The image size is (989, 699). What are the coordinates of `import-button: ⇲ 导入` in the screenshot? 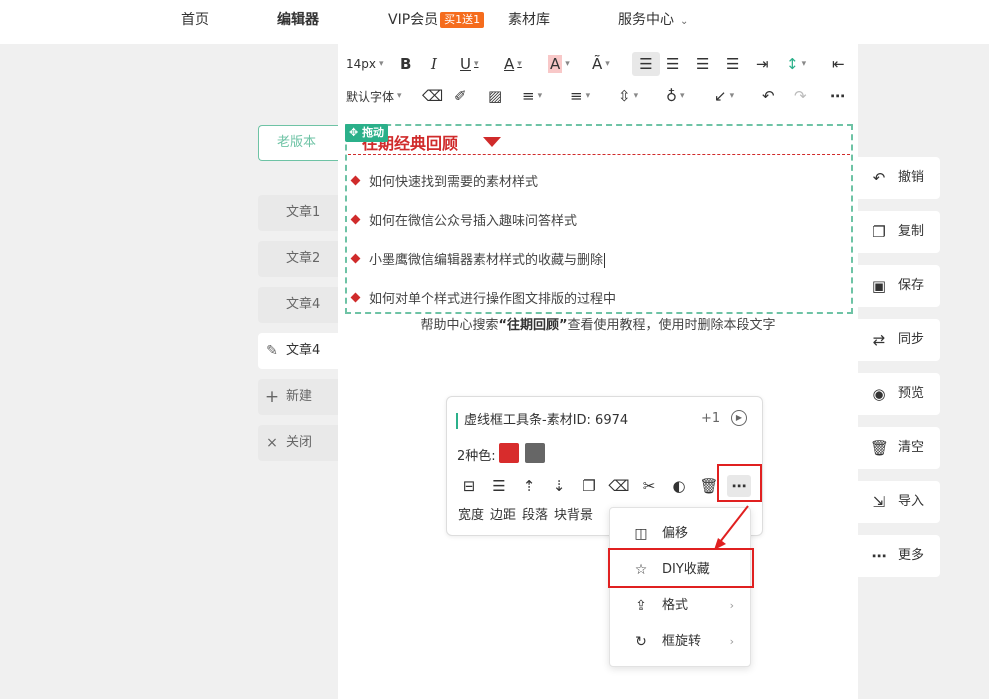 It's located at (899, 502).